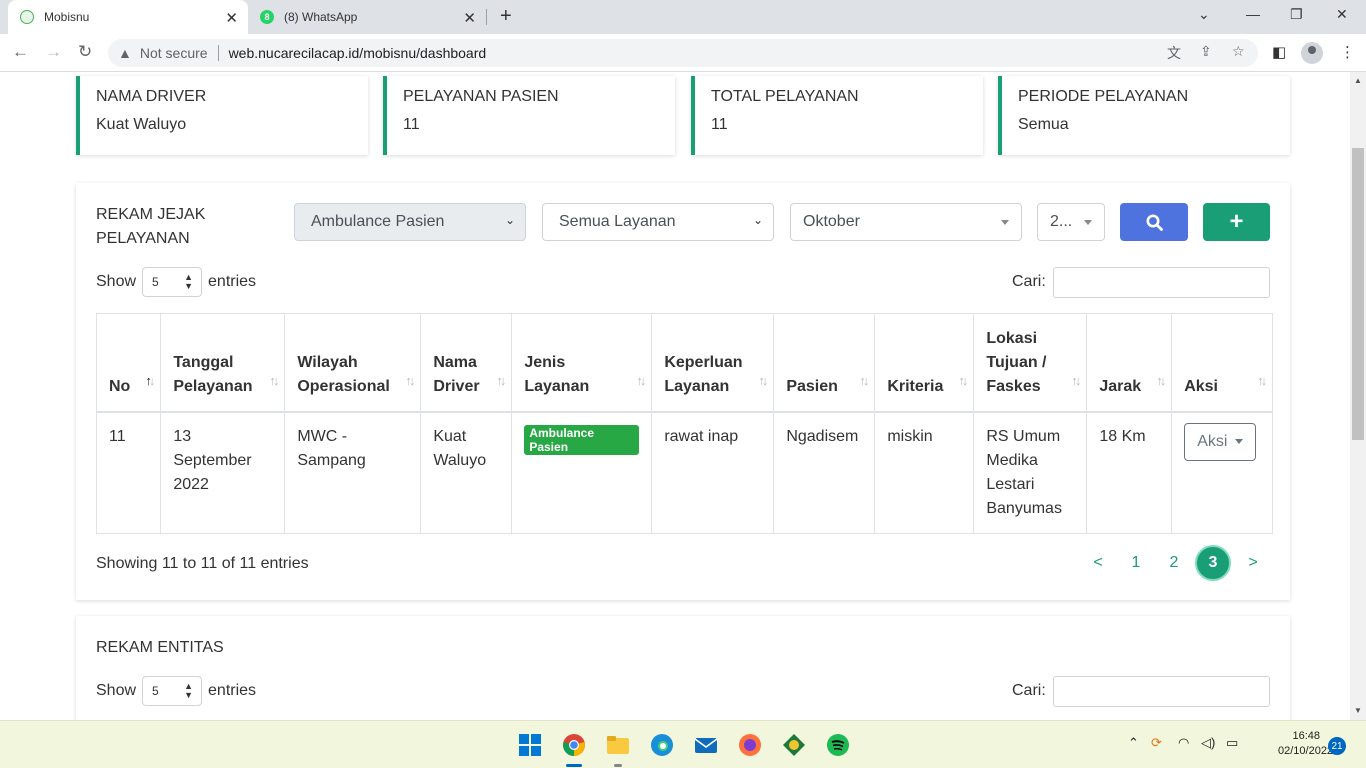  I want to click on windows-start-icon, so click(530, 745).